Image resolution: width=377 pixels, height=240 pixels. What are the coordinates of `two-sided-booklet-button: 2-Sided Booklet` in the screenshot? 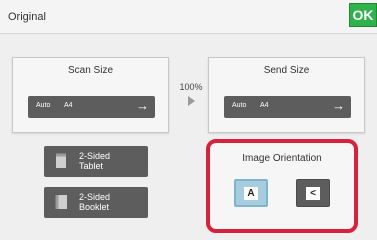 It's located at (96, 202).